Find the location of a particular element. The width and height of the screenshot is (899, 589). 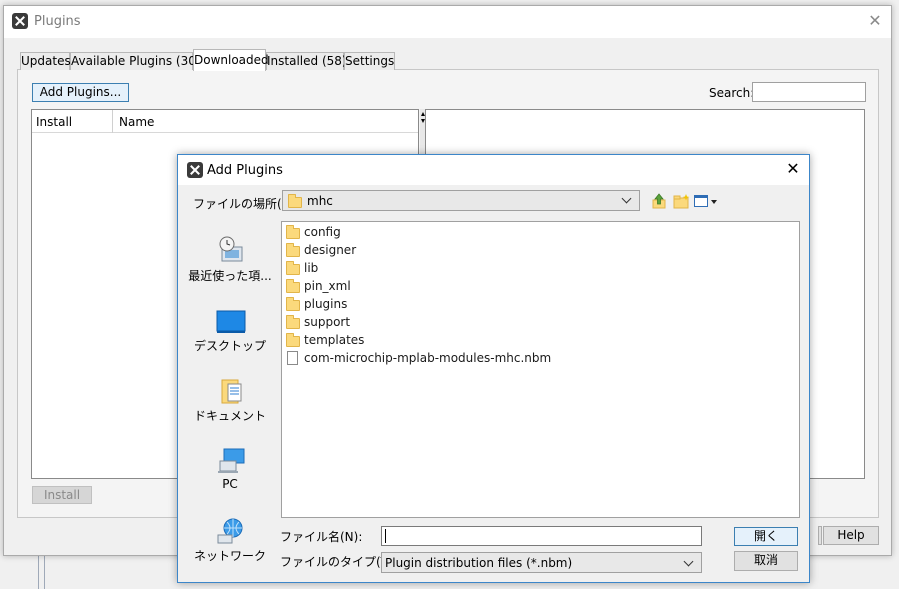

tab-available-plugins: Available Plugins (30) is located at coordinates (135, 61).